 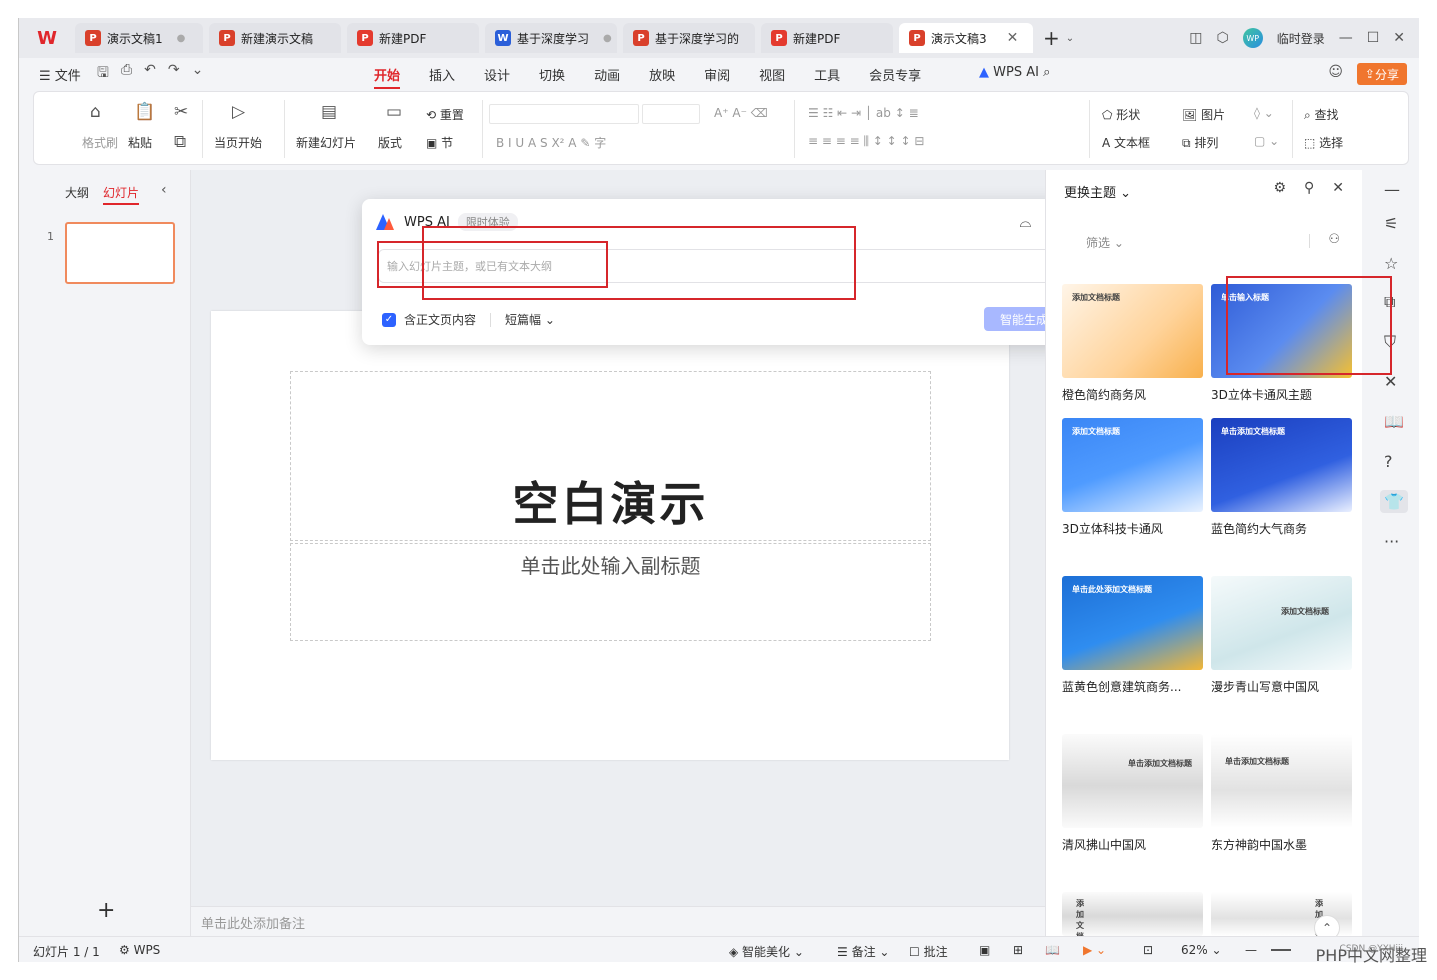 I want to click on zoom-level: 62% ⌄, so click(x=1201, y=950).